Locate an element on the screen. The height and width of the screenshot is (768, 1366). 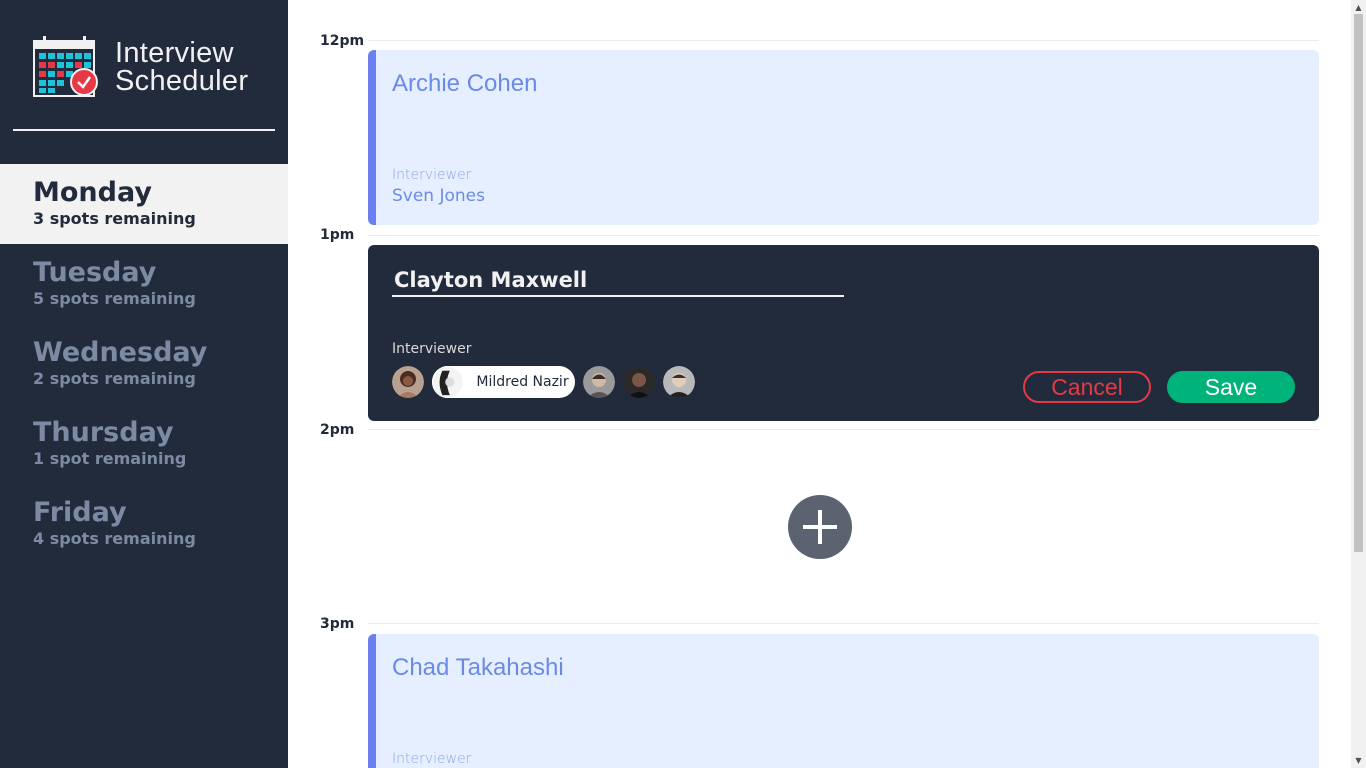
day-item-tuesday: Tuesday 5 spots remaining is located at coordinates (144, 284).